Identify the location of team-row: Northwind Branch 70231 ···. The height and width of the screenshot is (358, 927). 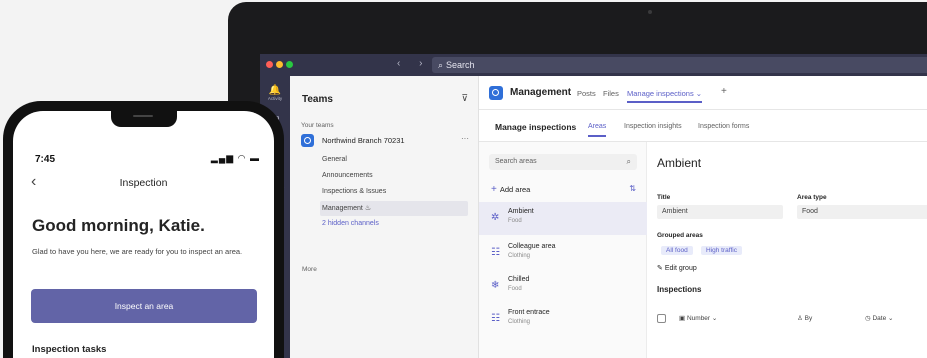
(387, 141).